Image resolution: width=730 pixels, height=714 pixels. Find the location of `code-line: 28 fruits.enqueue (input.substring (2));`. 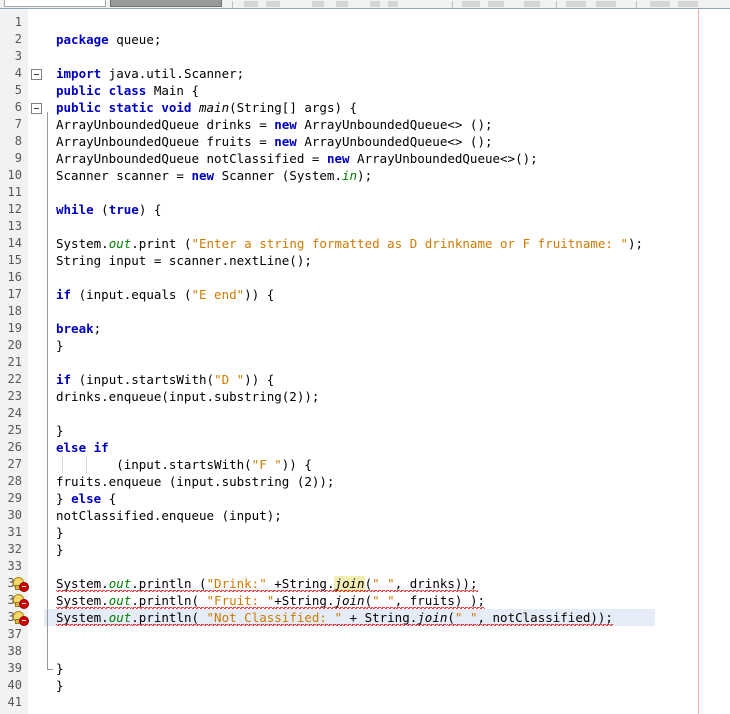

code-line: 28 fruits.enqueue (input.substring (2)); is located at coordinates (365, 481).